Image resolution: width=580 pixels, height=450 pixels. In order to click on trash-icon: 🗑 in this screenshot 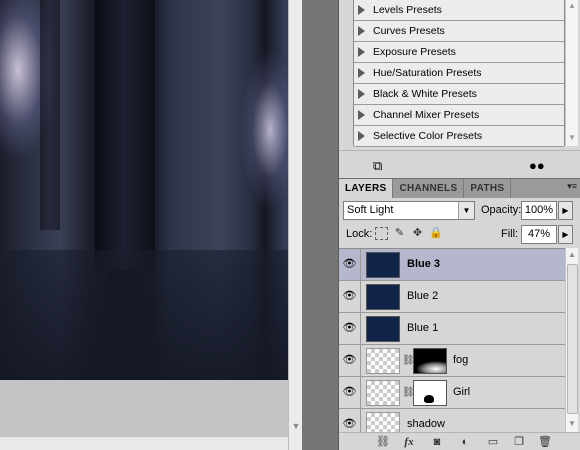, I will do `click(545, 442)`.